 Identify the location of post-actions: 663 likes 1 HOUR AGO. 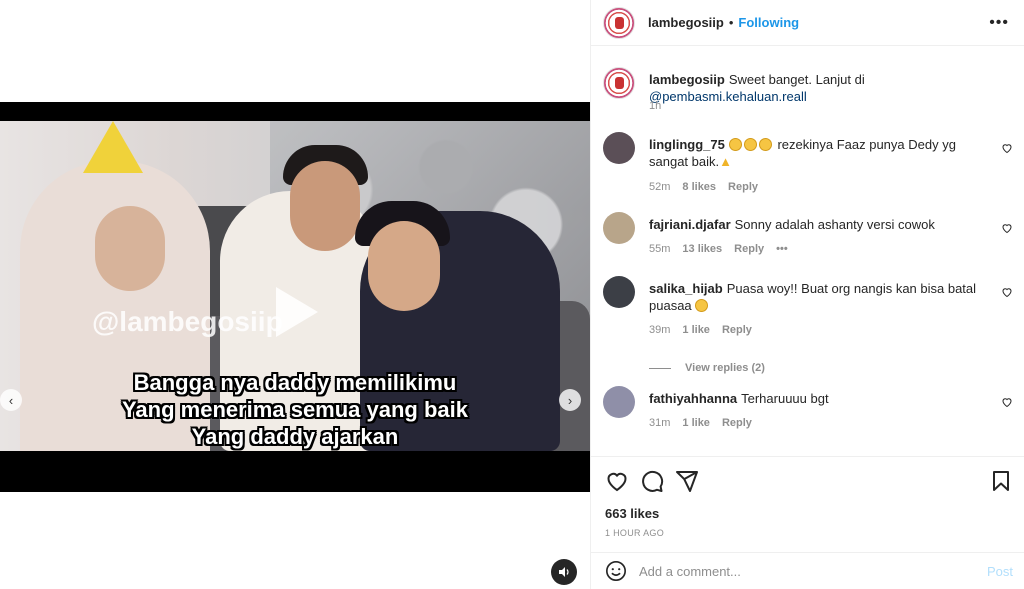
(807, 504).